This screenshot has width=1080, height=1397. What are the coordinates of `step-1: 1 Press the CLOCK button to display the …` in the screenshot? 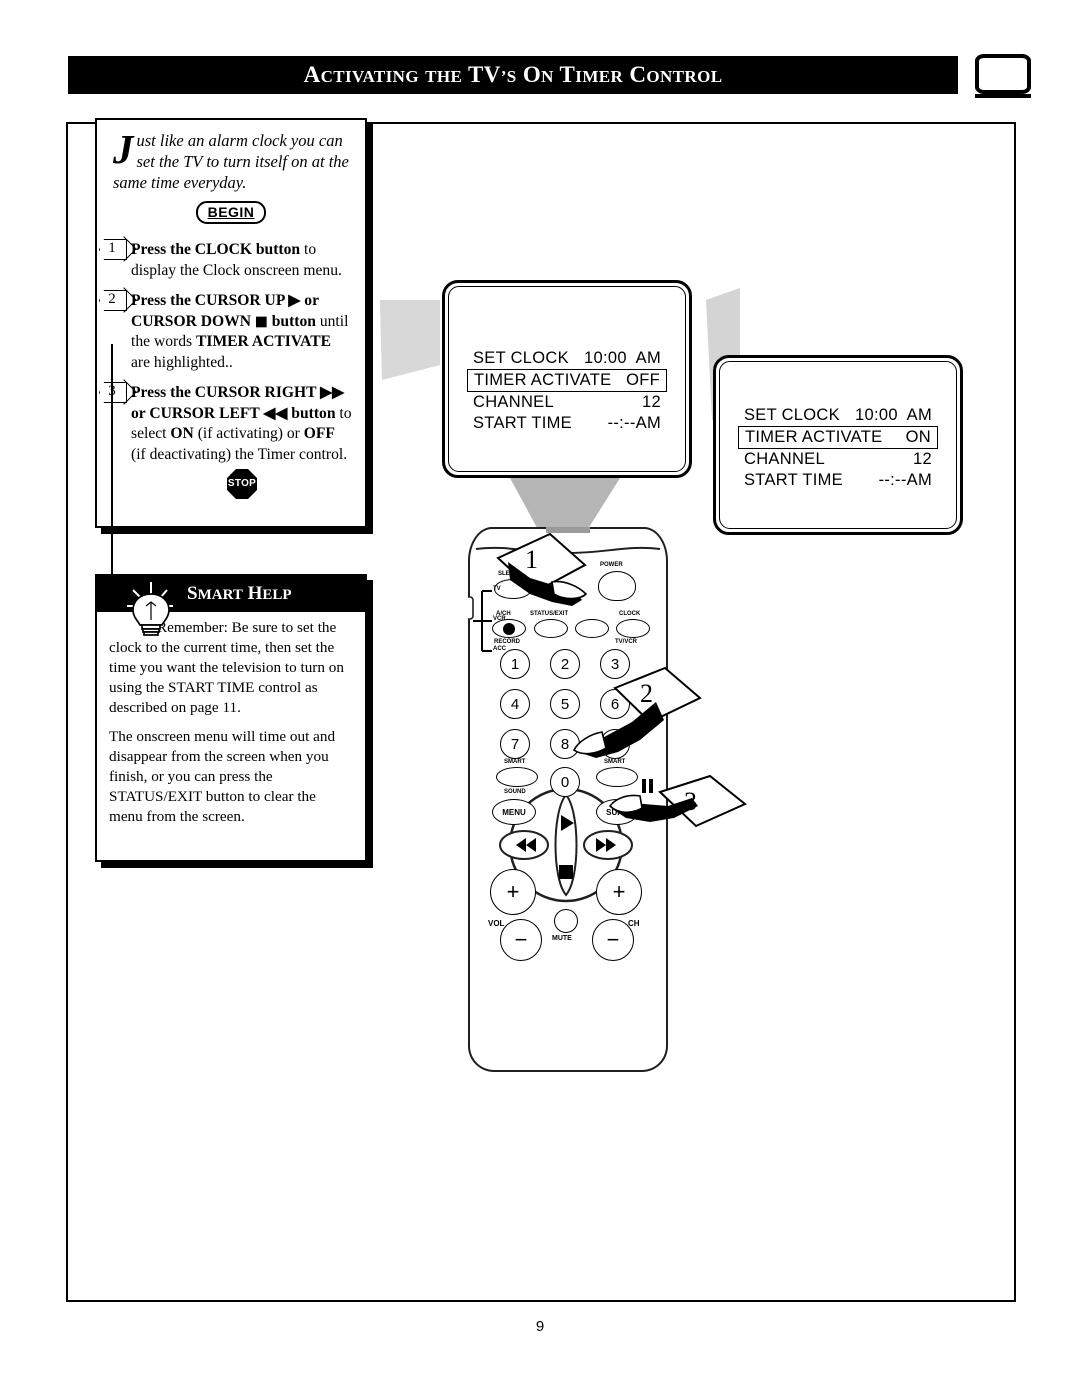 It's located at (230, 260).